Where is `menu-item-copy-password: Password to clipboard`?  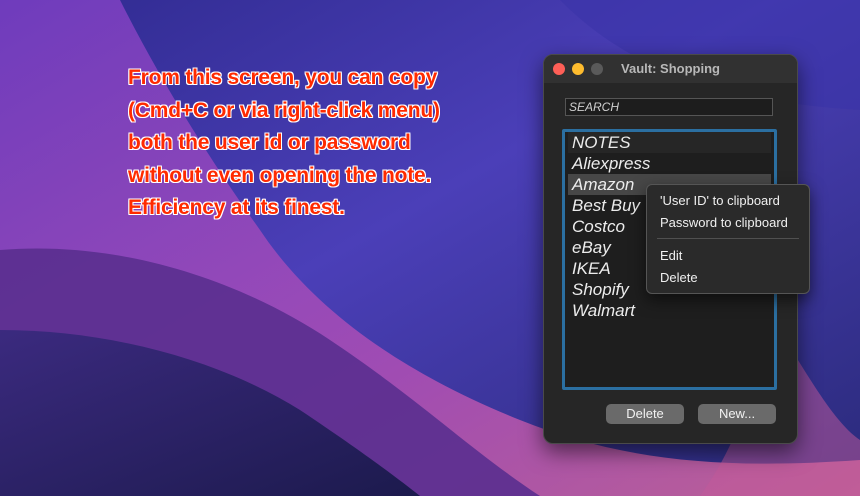
menu-item-copy-password: Password to clipboard is located at coordinates (724, 222).